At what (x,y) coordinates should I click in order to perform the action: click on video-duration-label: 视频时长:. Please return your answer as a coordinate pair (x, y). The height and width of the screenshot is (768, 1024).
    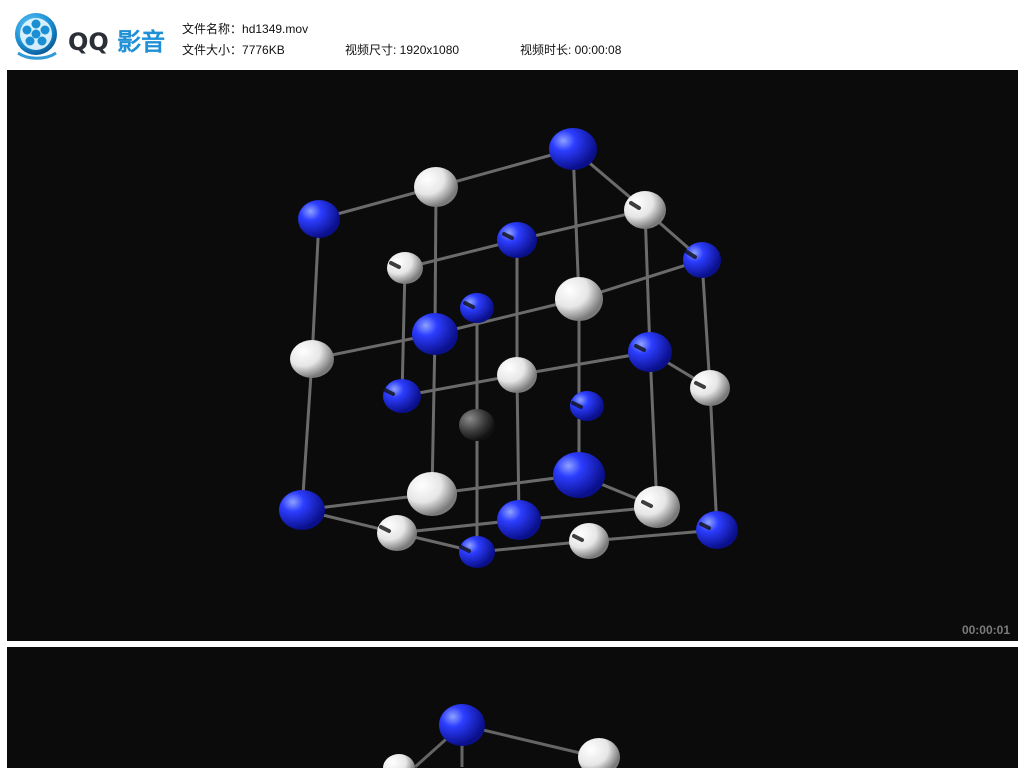
    Looking at the image, I should click on (547, 50).